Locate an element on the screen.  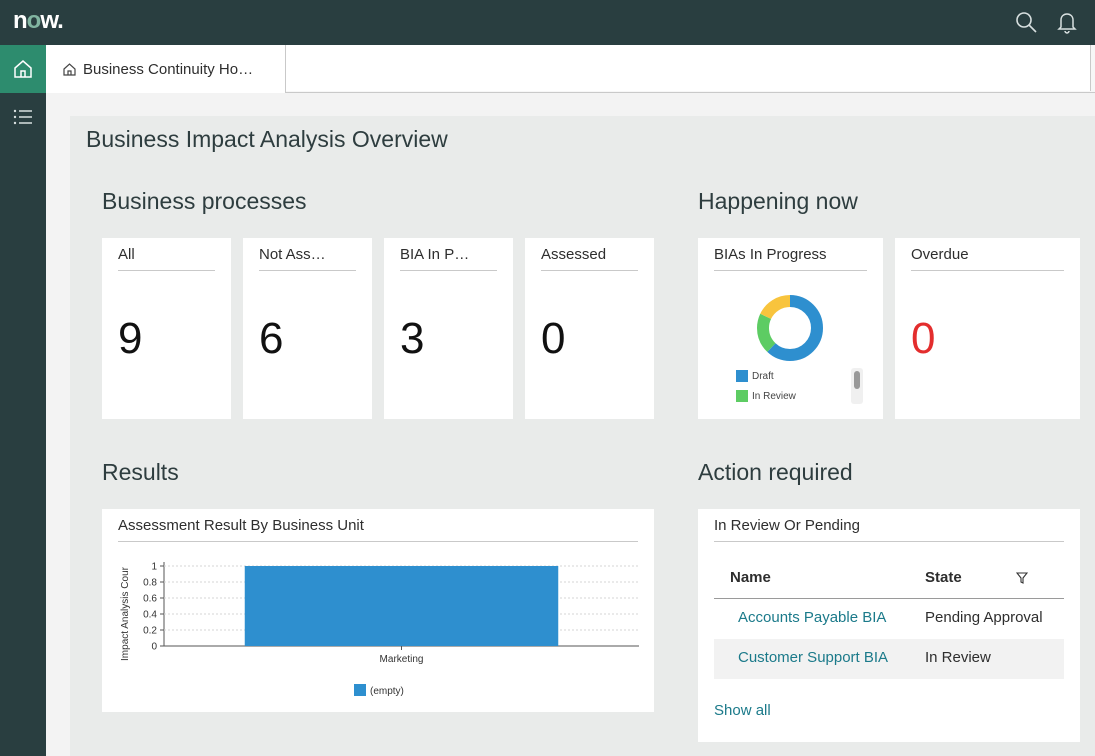
table-row: Customer Support BIA In Review is located at coordinates (889, 659).